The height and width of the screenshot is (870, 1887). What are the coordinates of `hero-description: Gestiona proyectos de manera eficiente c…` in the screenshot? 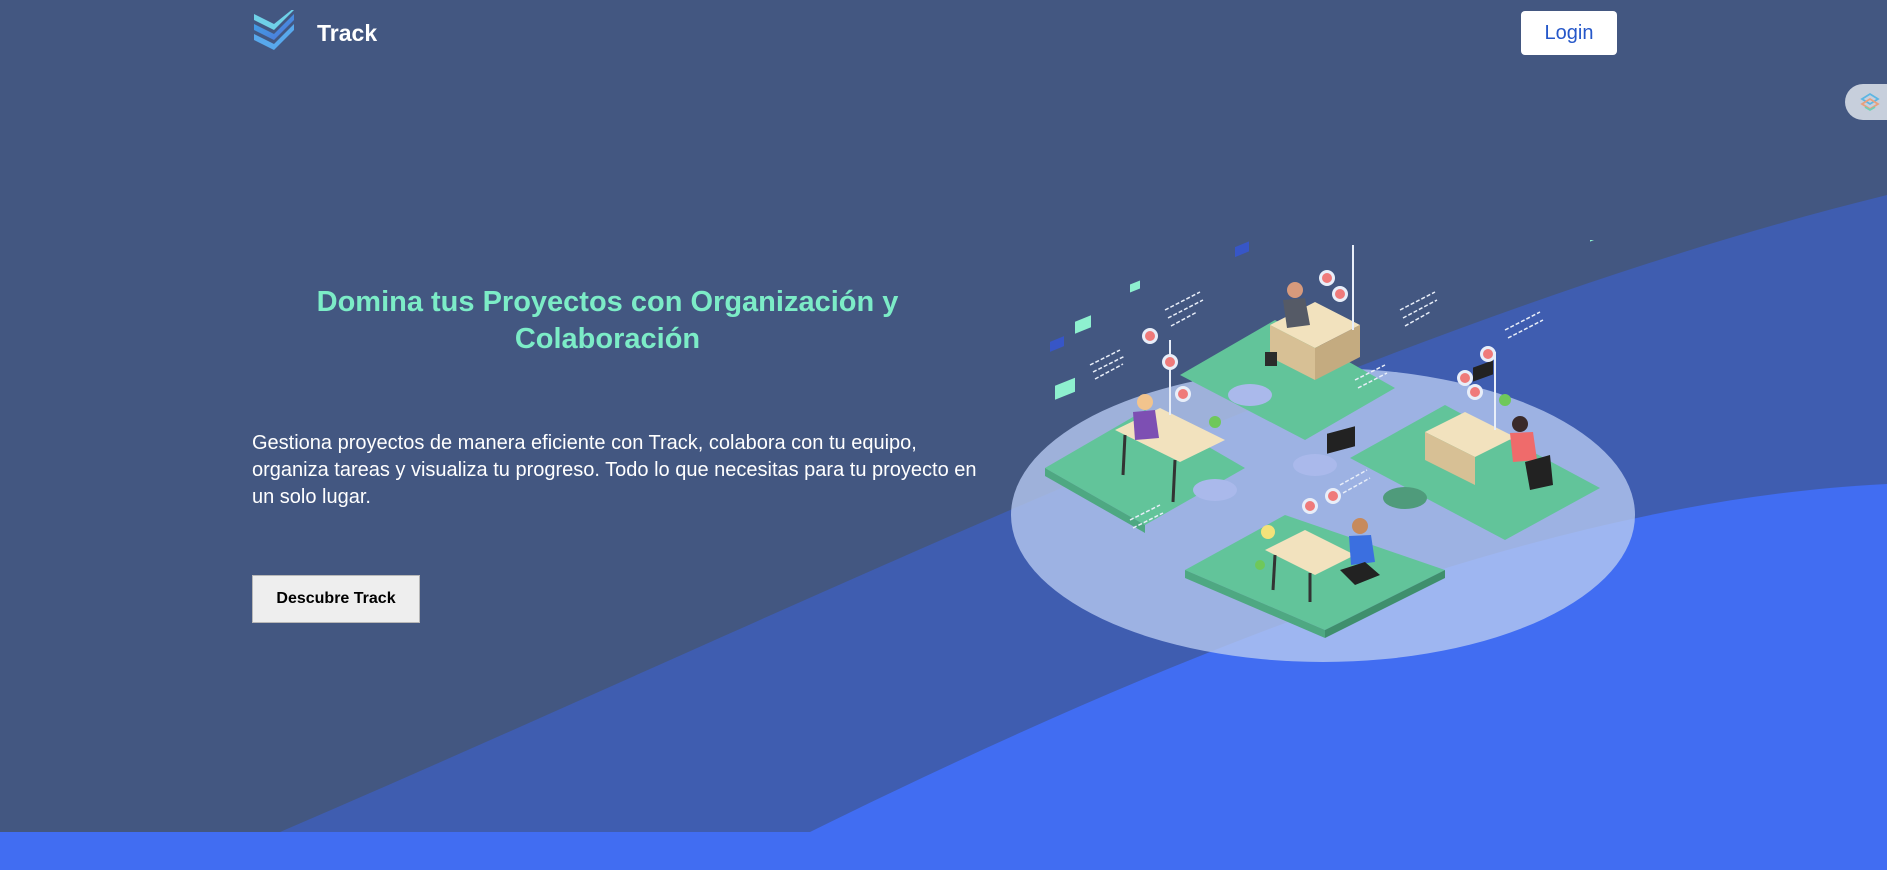 It's located at (614, 470).